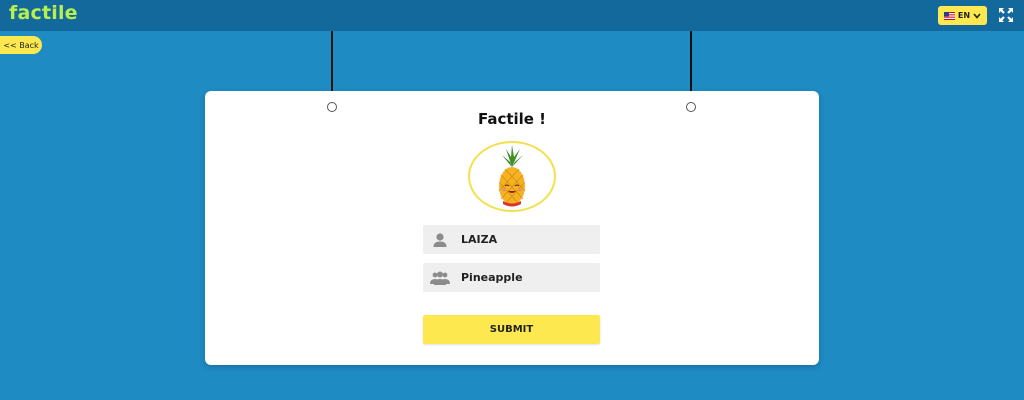  Describe the element at coordinates (512, 15) in the screenshot. I see `top-bar: factile EN` at that location.